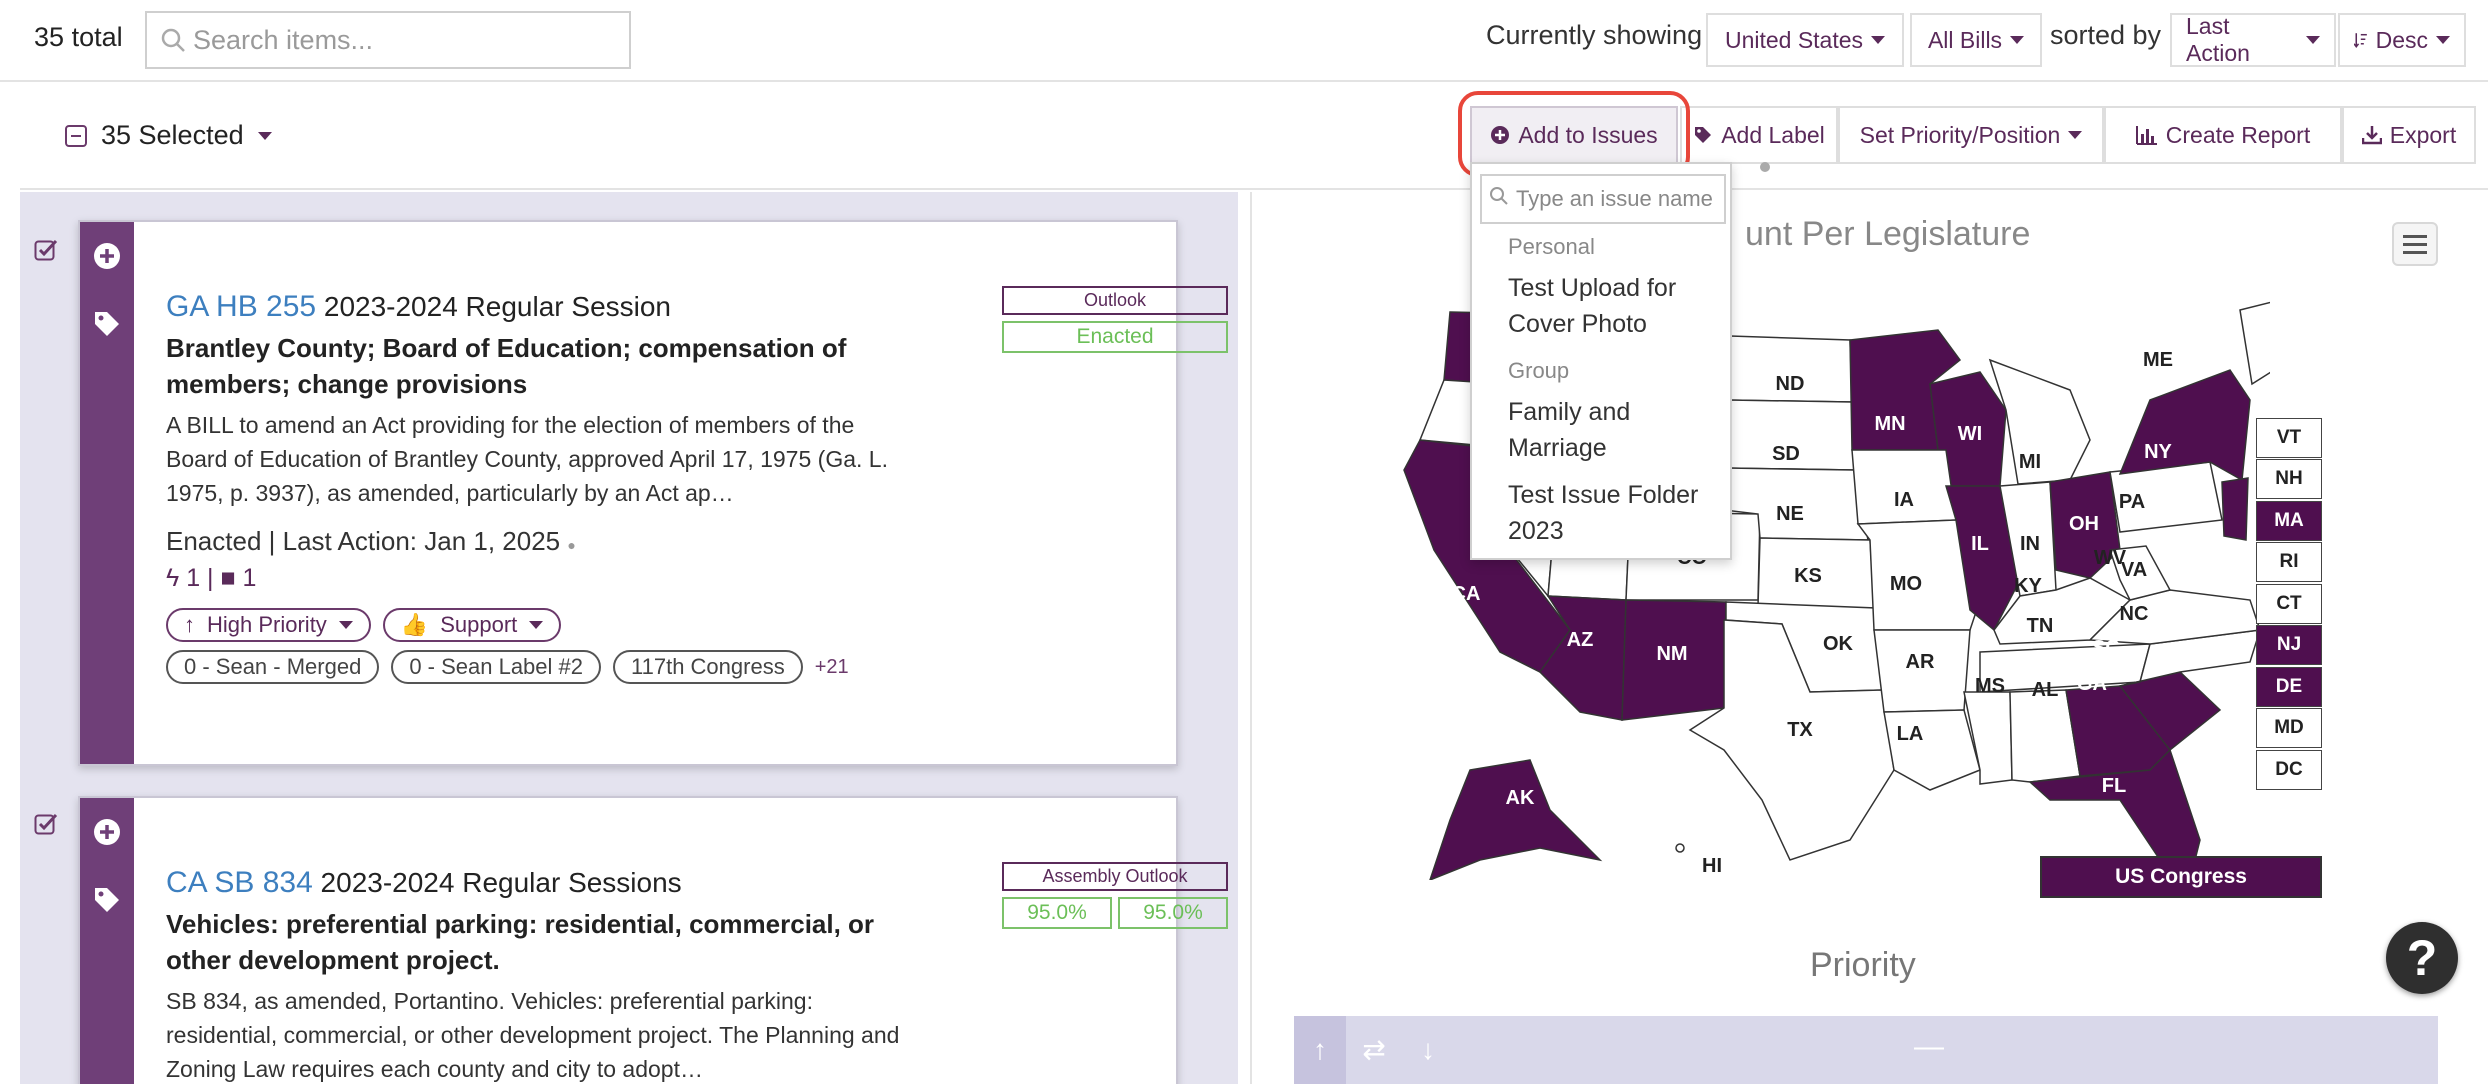  I want to click on label-pill: 117th Congress, so click(708, 667).